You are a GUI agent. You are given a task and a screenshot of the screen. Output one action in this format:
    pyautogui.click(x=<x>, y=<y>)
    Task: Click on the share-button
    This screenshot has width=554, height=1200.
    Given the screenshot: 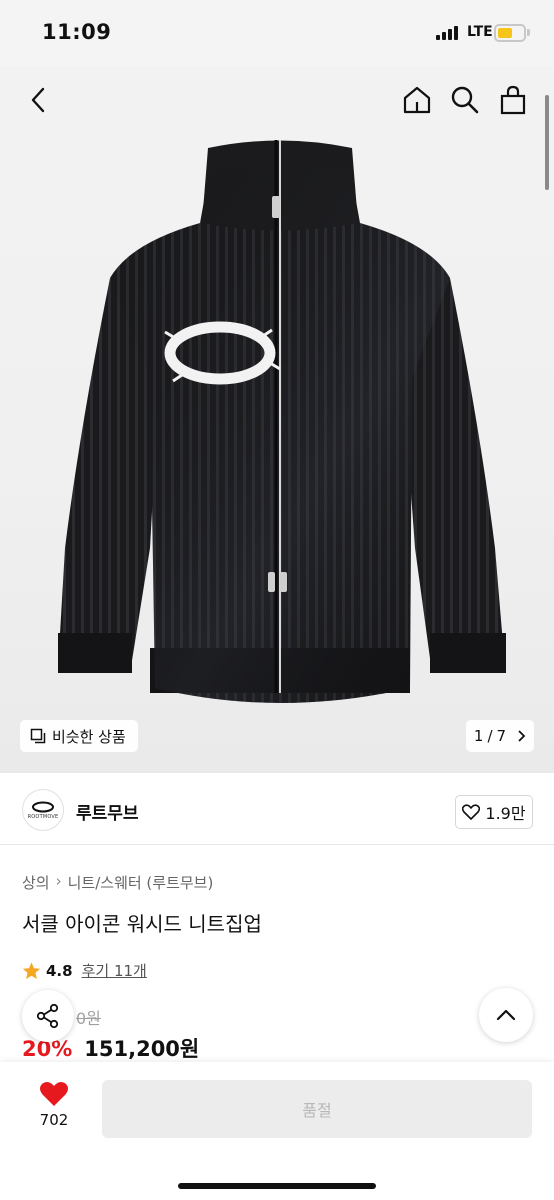 What is the action you would take?
    pyautogui.click(x=48, y=1016)
    